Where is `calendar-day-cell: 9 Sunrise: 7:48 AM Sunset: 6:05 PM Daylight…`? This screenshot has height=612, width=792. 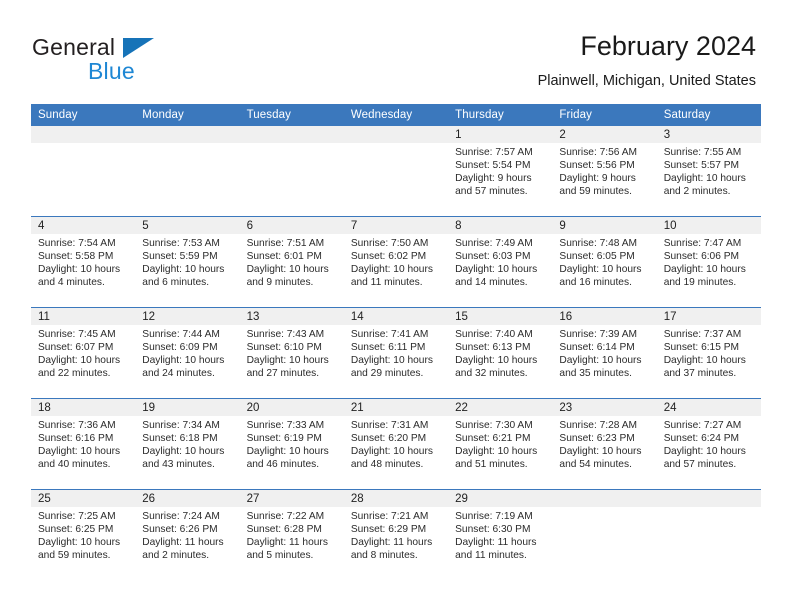
calendar-day-cell: 9 Sunrise: 7:48 AM Sunset: 6:05 PM Daylight… is located at coordinates (604, 262).